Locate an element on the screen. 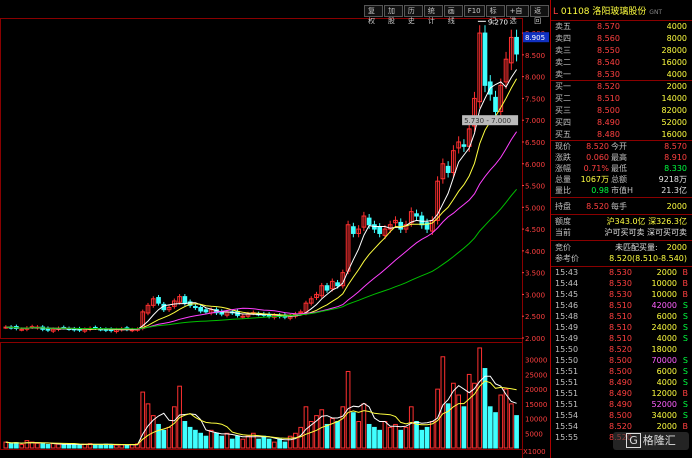 The height and width of the screenshot is (458, 692). asks-price: 8.560 is located at coordinates (608, 38).